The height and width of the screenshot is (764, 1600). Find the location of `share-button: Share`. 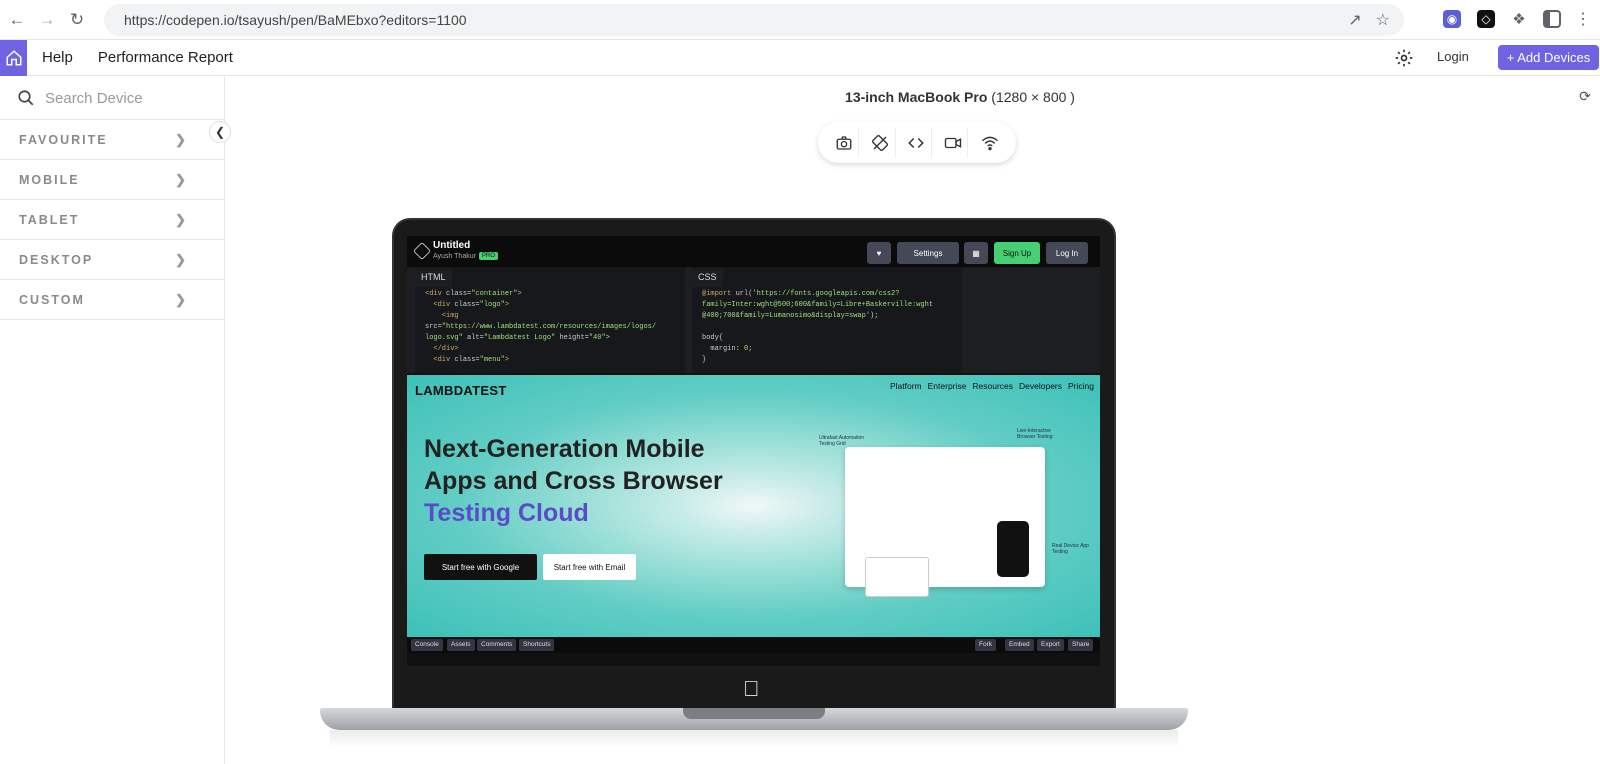

share-button: Share is located at coordinates (1081, 645).